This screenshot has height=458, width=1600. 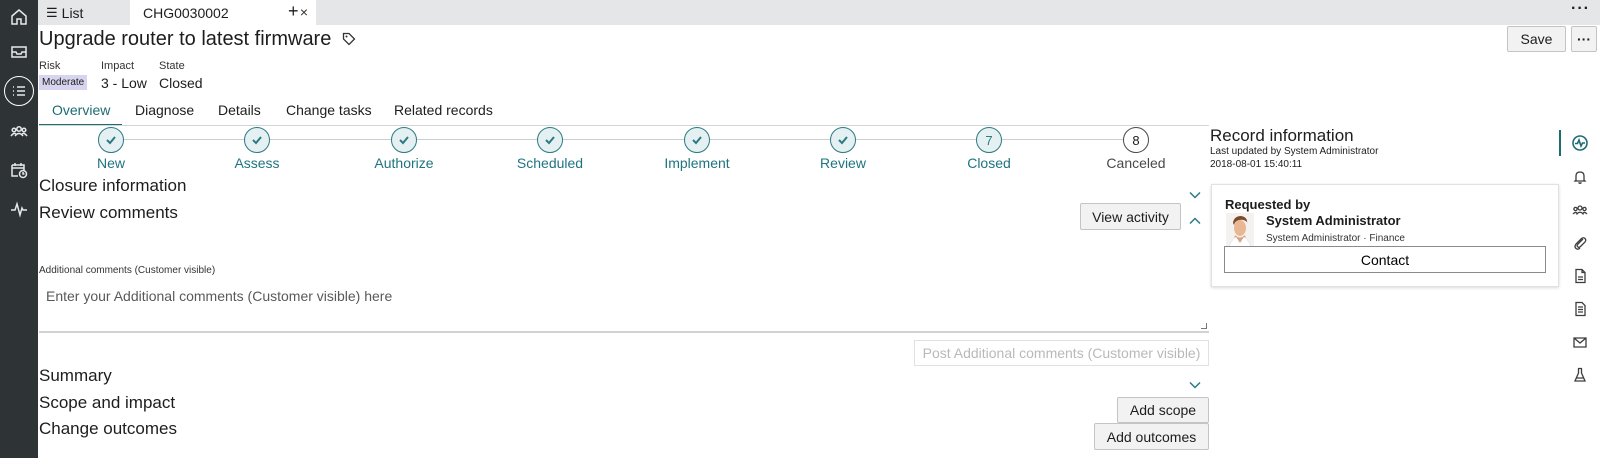 What do you see at coordinates (697, 163) in the screenshot?
I see `step-label: Implement` at bounding box center [697, 163].